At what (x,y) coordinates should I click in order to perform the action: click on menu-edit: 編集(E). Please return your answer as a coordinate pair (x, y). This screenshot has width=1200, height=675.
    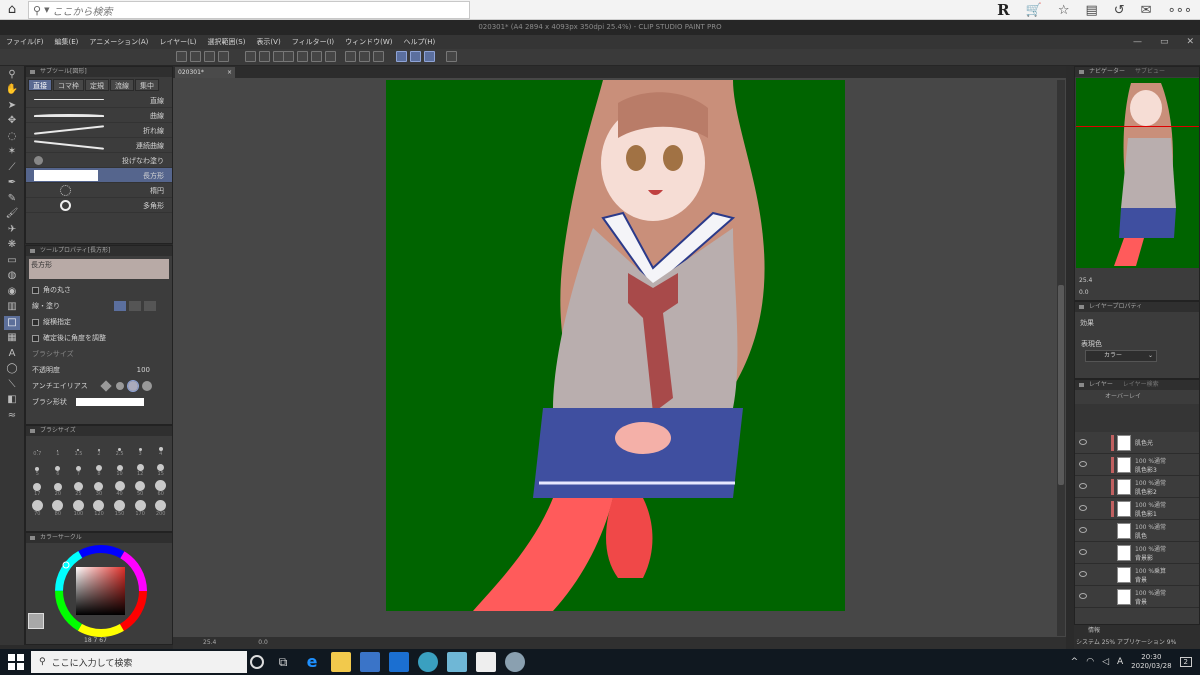
    Looking at the image, I should click on (67, 42).